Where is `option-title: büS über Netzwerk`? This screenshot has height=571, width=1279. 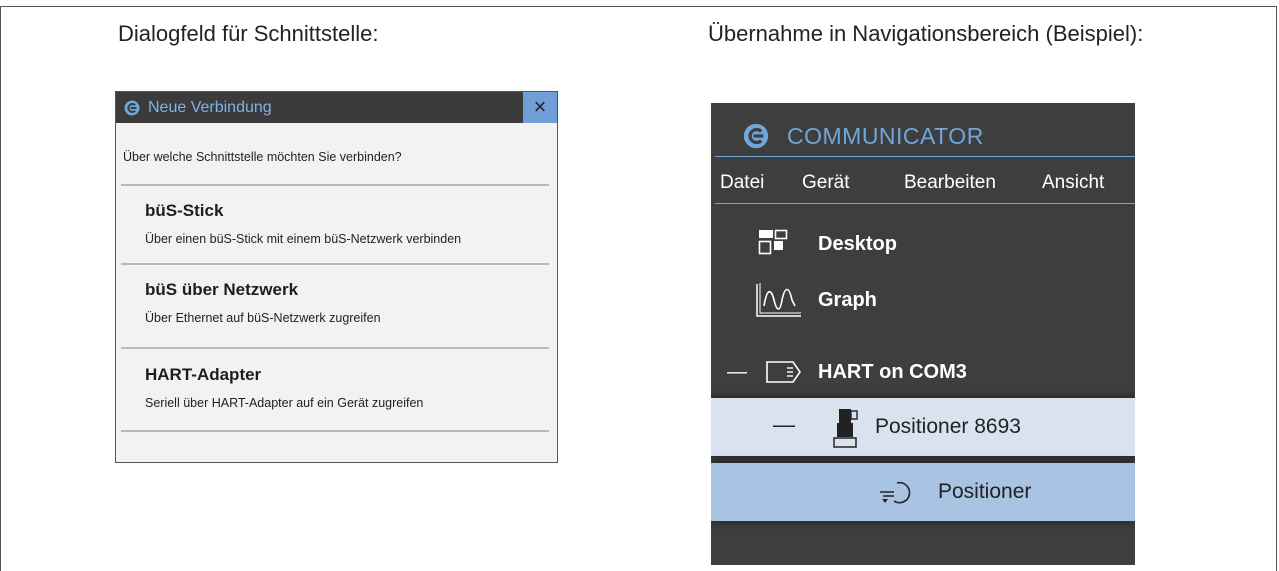
option-title: büS über Netzwerk is located at coordinates (222, 289).